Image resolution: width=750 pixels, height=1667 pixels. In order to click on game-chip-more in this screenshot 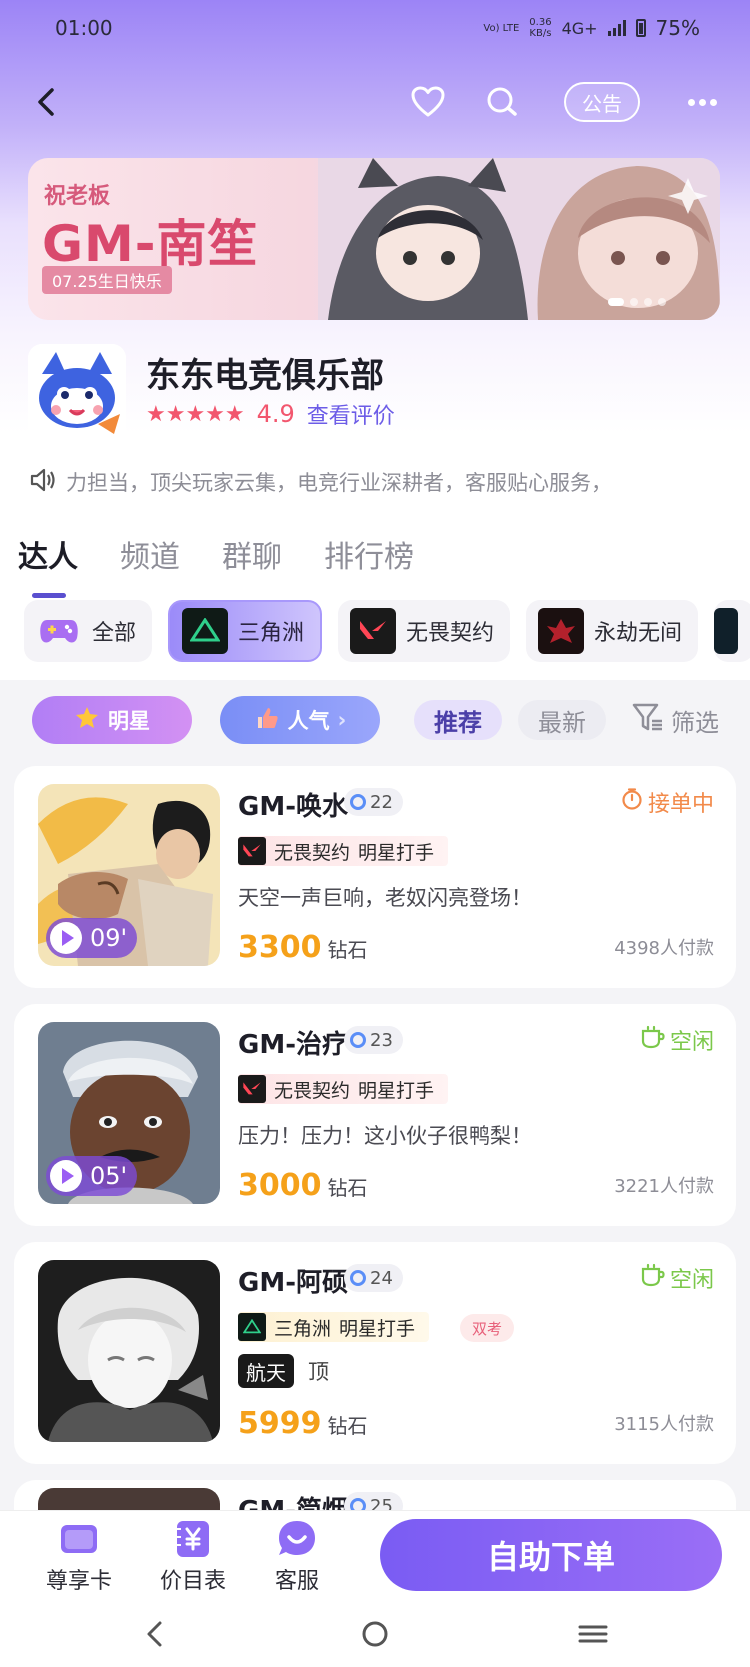, I will do `click(732, 631)`.